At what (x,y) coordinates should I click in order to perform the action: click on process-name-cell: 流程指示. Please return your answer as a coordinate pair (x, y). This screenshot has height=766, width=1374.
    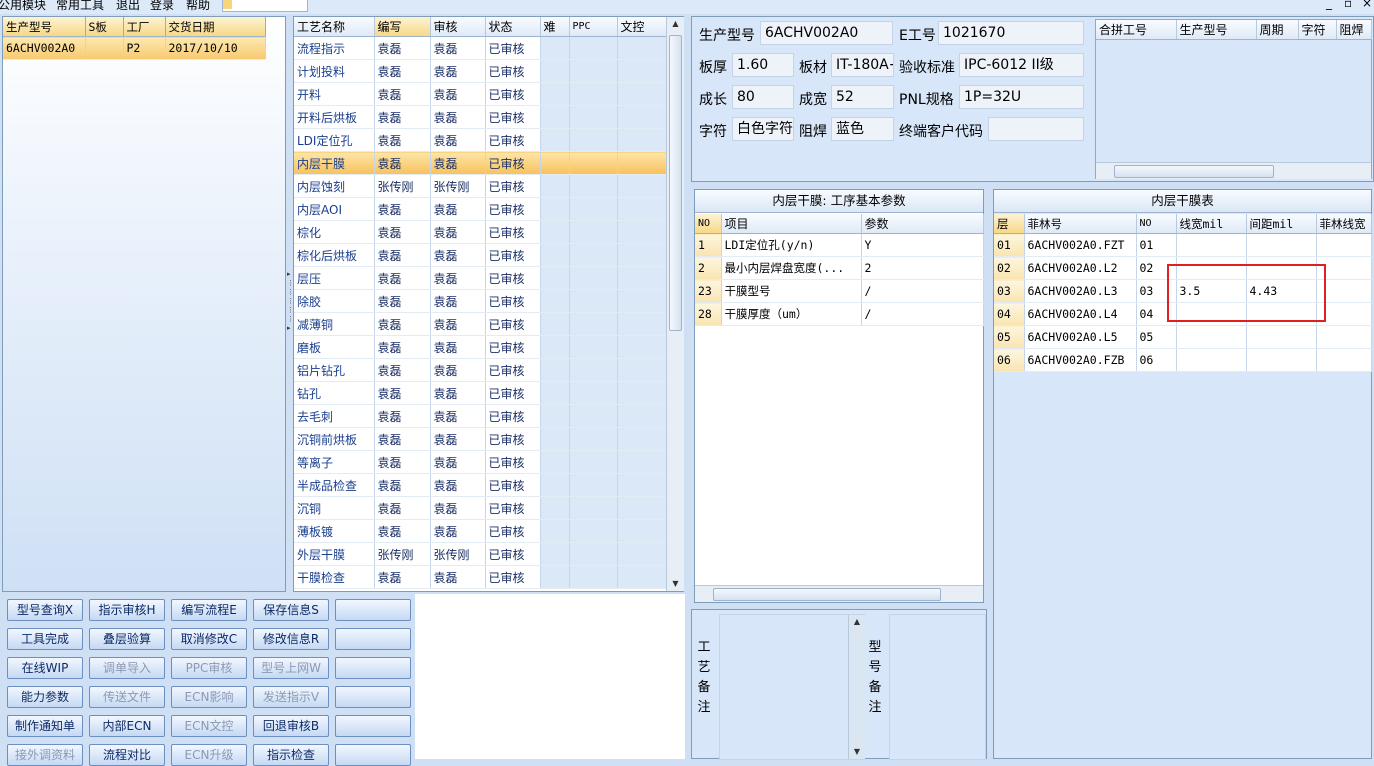
    Looking at the image, I should click on (334, 48).